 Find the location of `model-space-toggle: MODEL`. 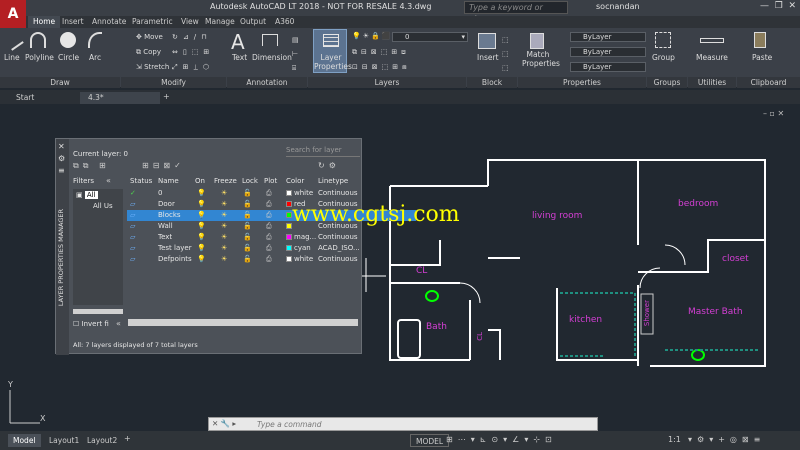

model-space-toggle: MODEL is located at coordinates (430, 440).